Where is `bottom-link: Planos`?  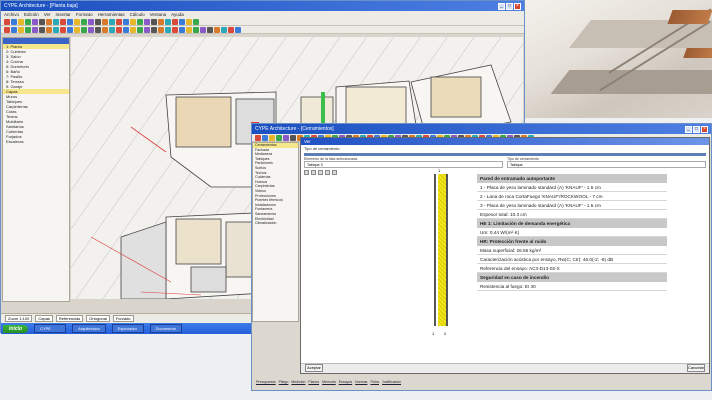 bottom-link: Planos is located at coordinates (313, 382).